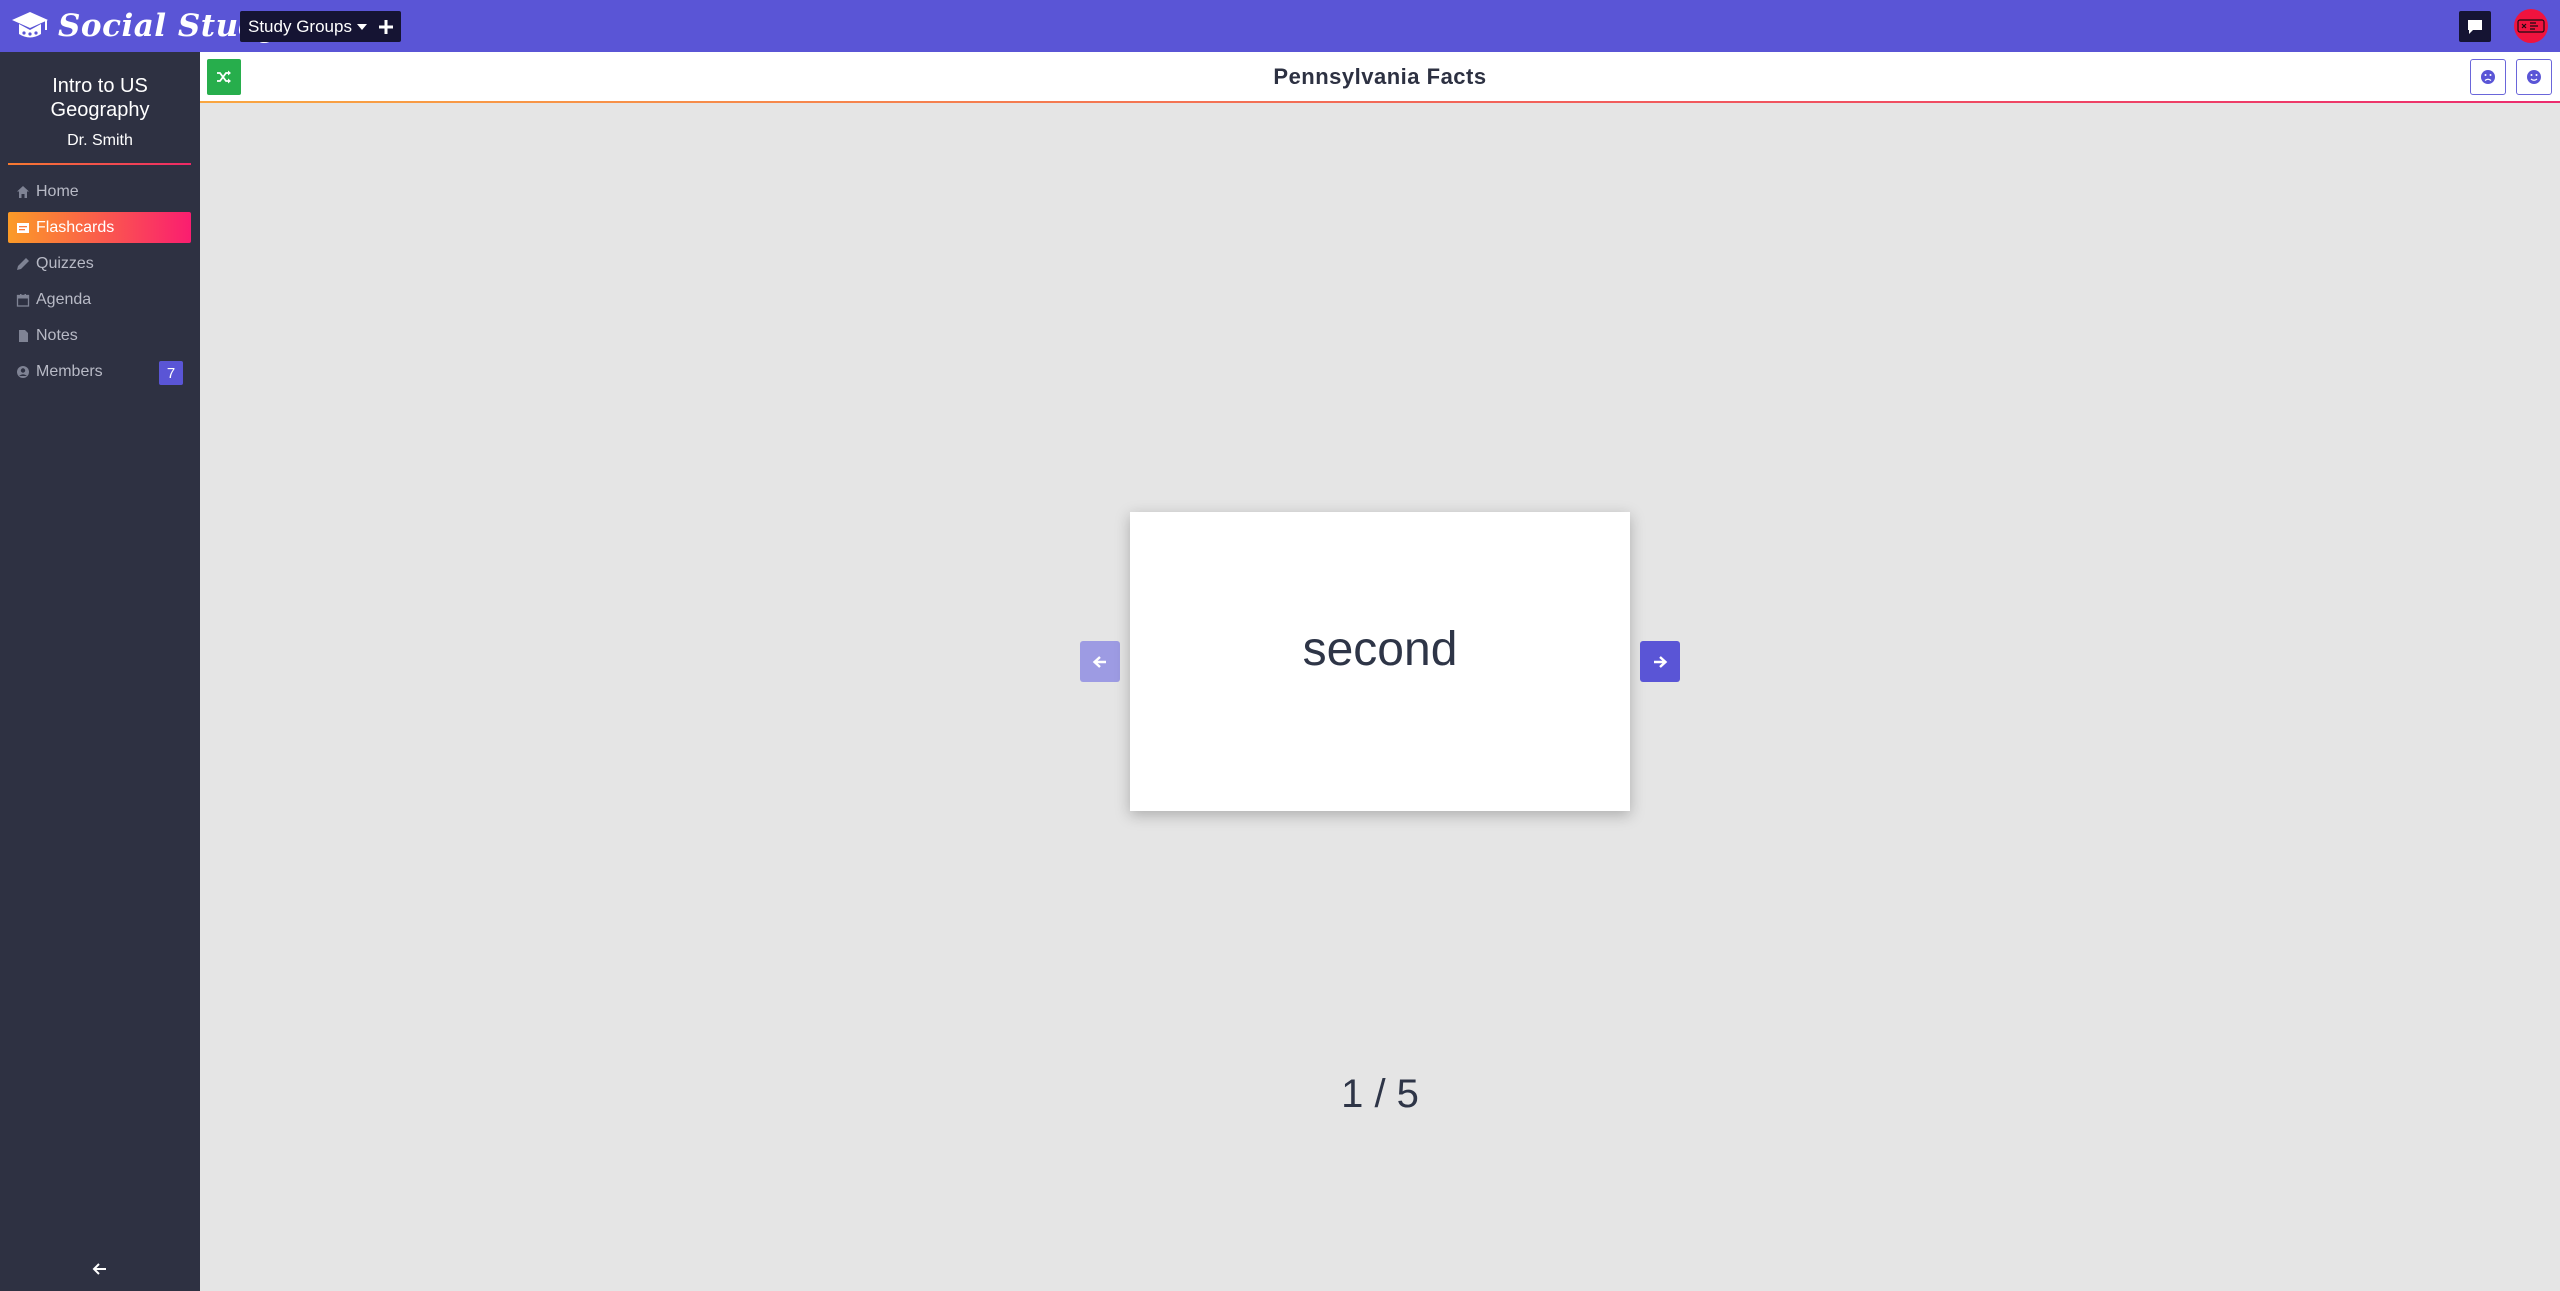  What do you see at coordinates (99, 164) in the screenshot?
I see `sidebar-divider` at bounding box center [99, 164].